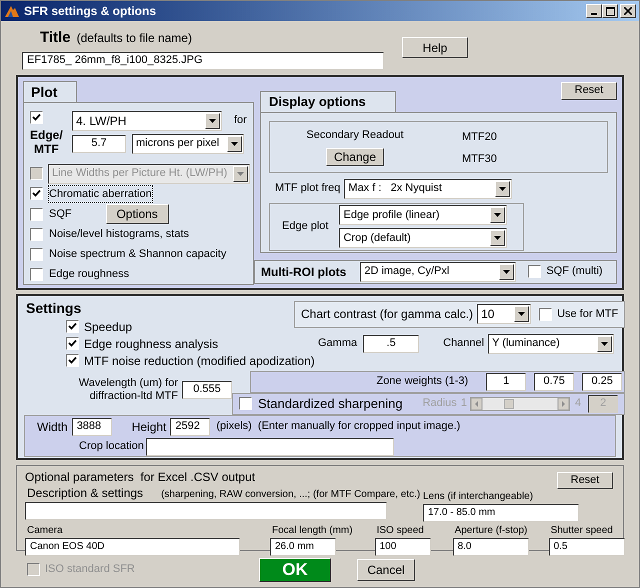  What do you see at coordinates (147, 120) in the screenshot?
I see `dropdown: 4. LW/PH` at bounding box center [147, 120].